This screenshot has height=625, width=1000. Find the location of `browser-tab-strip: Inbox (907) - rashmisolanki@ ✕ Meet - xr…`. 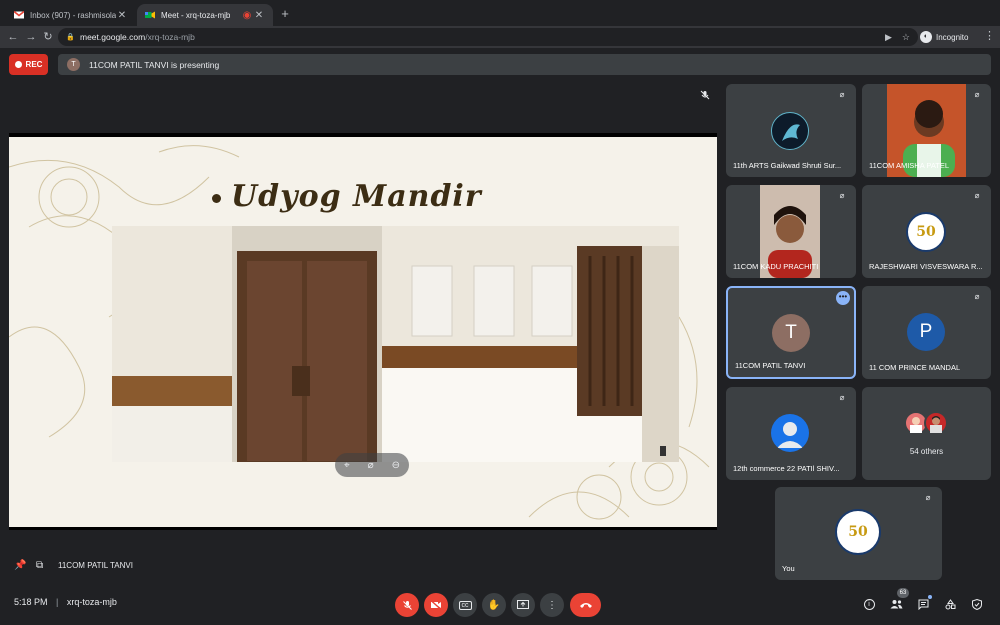

browser-tab-strip: Inbox (907) - rashmisolanki@ ✕ Meet - xr… is located at coordinates (500, 13).